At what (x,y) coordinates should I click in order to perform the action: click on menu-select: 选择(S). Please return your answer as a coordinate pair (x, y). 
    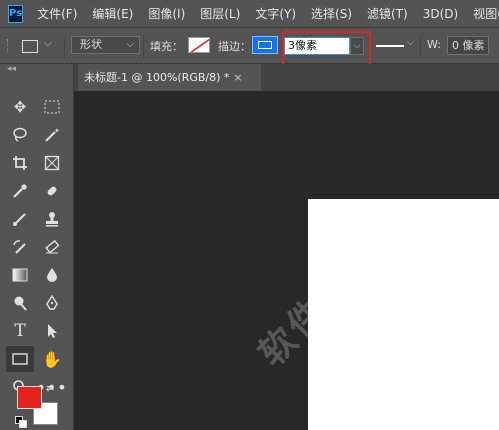
    Looking at the image, I should click on (331, 13).